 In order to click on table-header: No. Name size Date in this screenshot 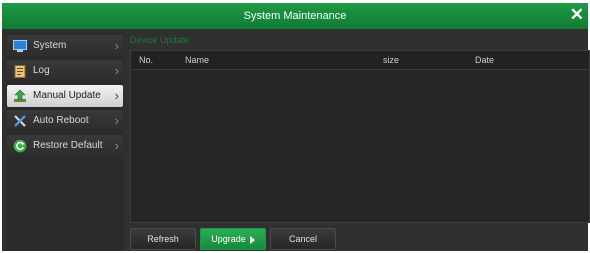, I will do `click(360, 60)`.